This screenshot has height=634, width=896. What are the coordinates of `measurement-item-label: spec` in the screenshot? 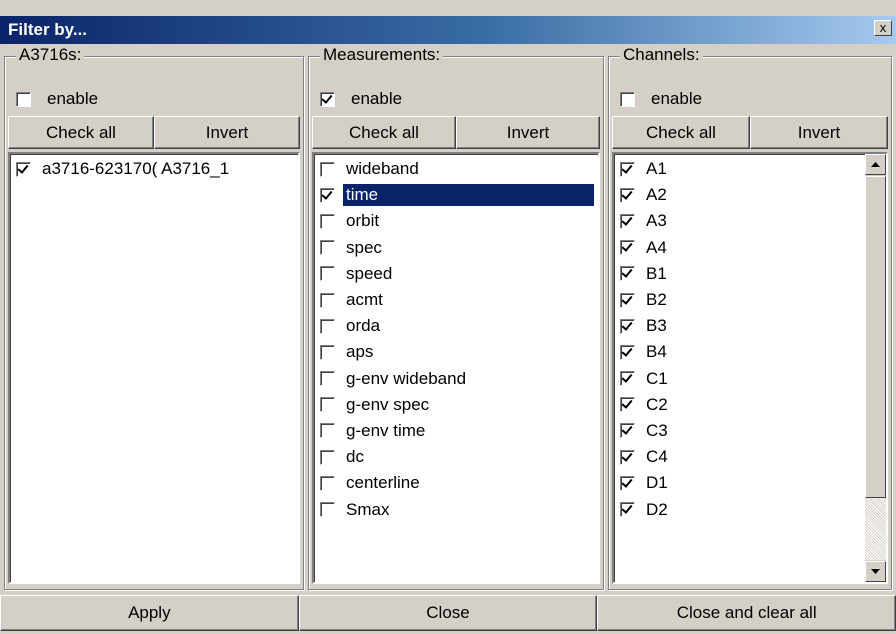 It's located at (364, 247).